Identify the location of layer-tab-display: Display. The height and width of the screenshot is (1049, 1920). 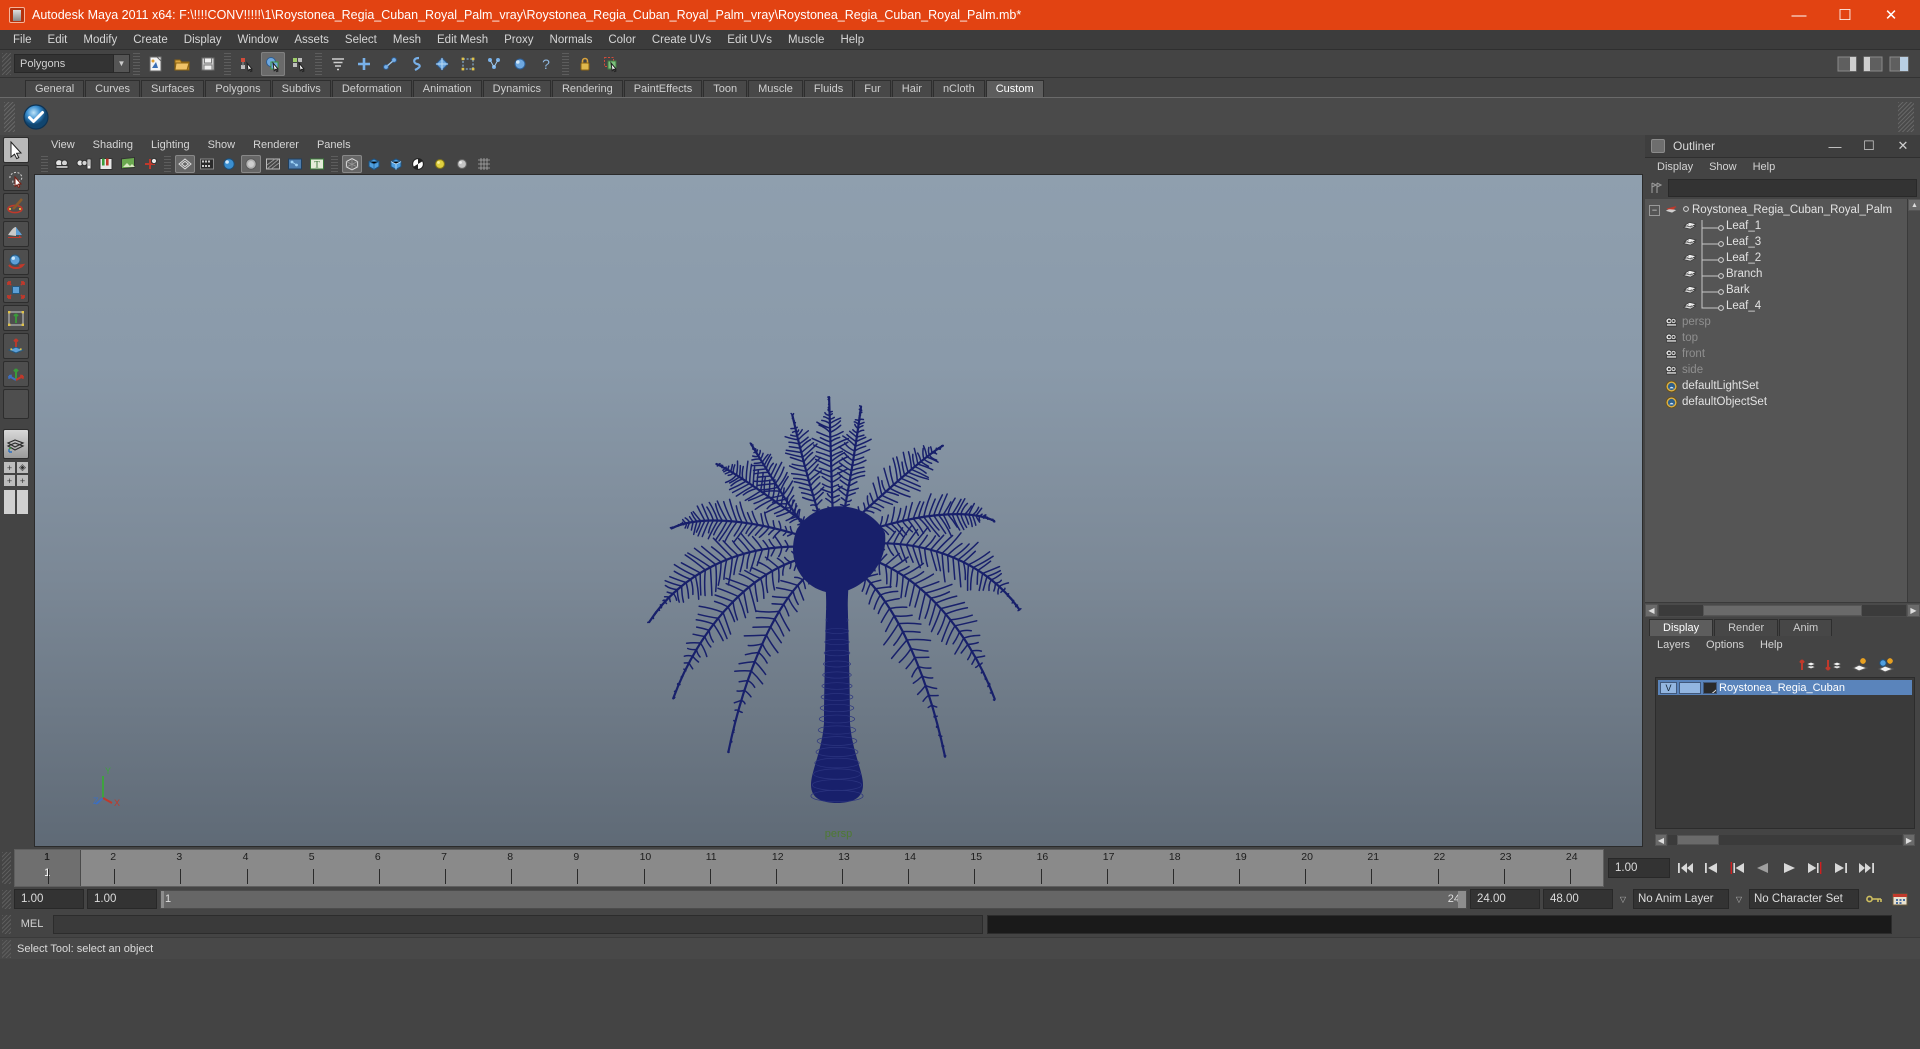
(1681, 627).